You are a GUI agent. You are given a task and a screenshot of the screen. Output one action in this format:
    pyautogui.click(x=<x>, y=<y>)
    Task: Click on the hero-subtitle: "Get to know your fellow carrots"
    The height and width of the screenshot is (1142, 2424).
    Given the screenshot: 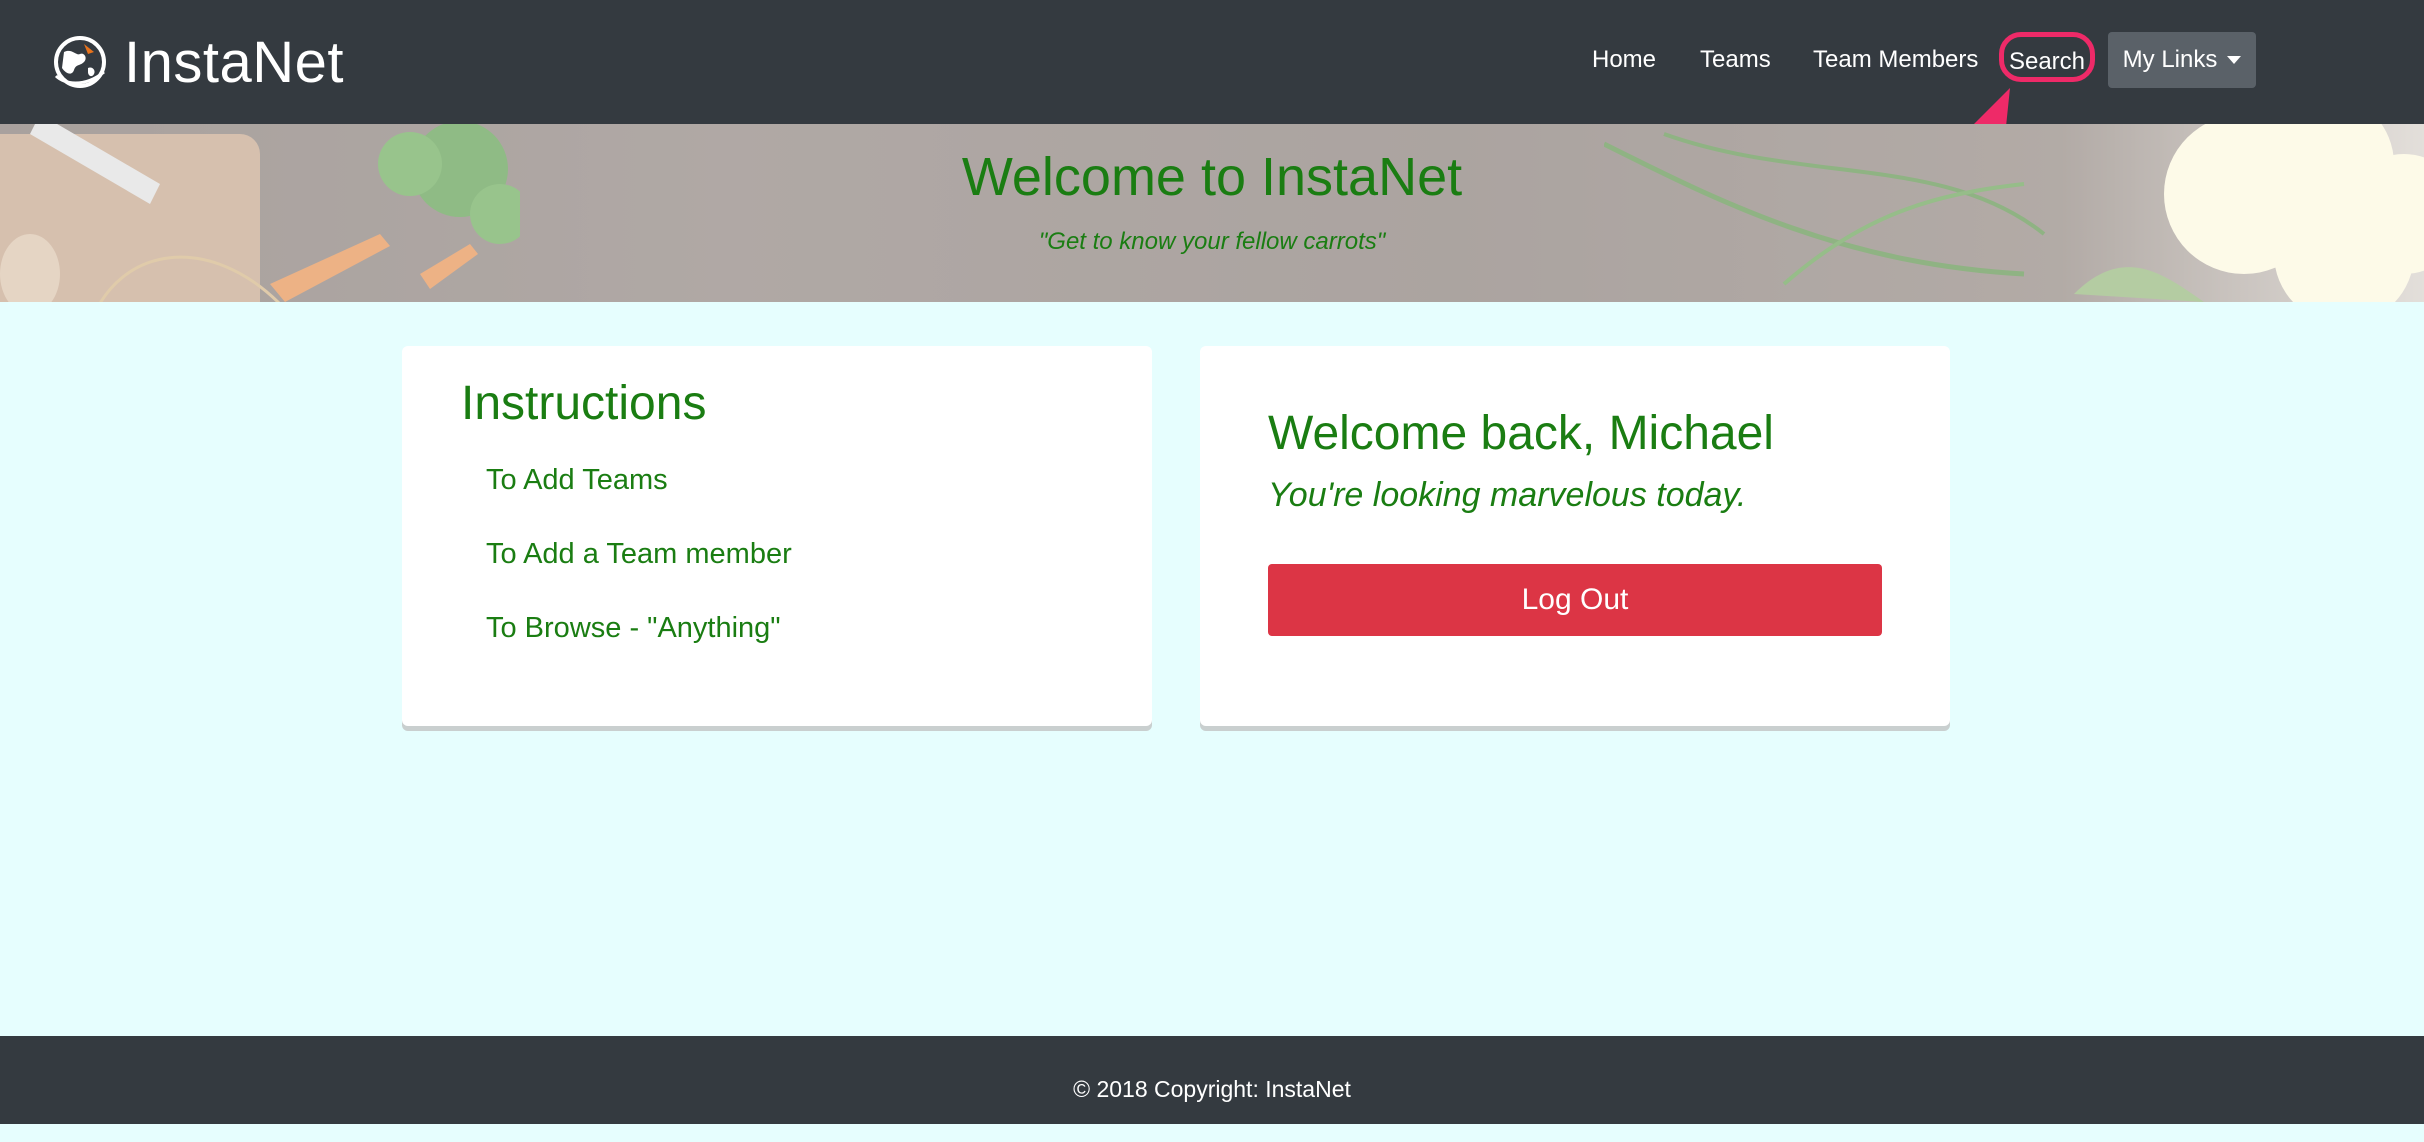 What is the action you would take?
    pyautogui.click(x=1212, y=241)
    